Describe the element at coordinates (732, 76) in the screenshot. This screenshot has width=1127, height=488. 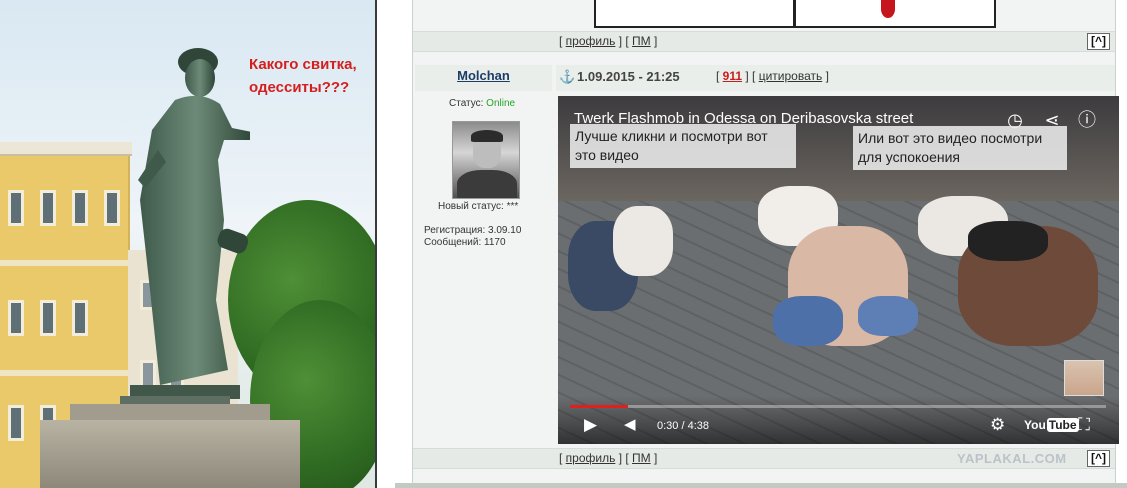
I see `post-number-link: 911` at that location.